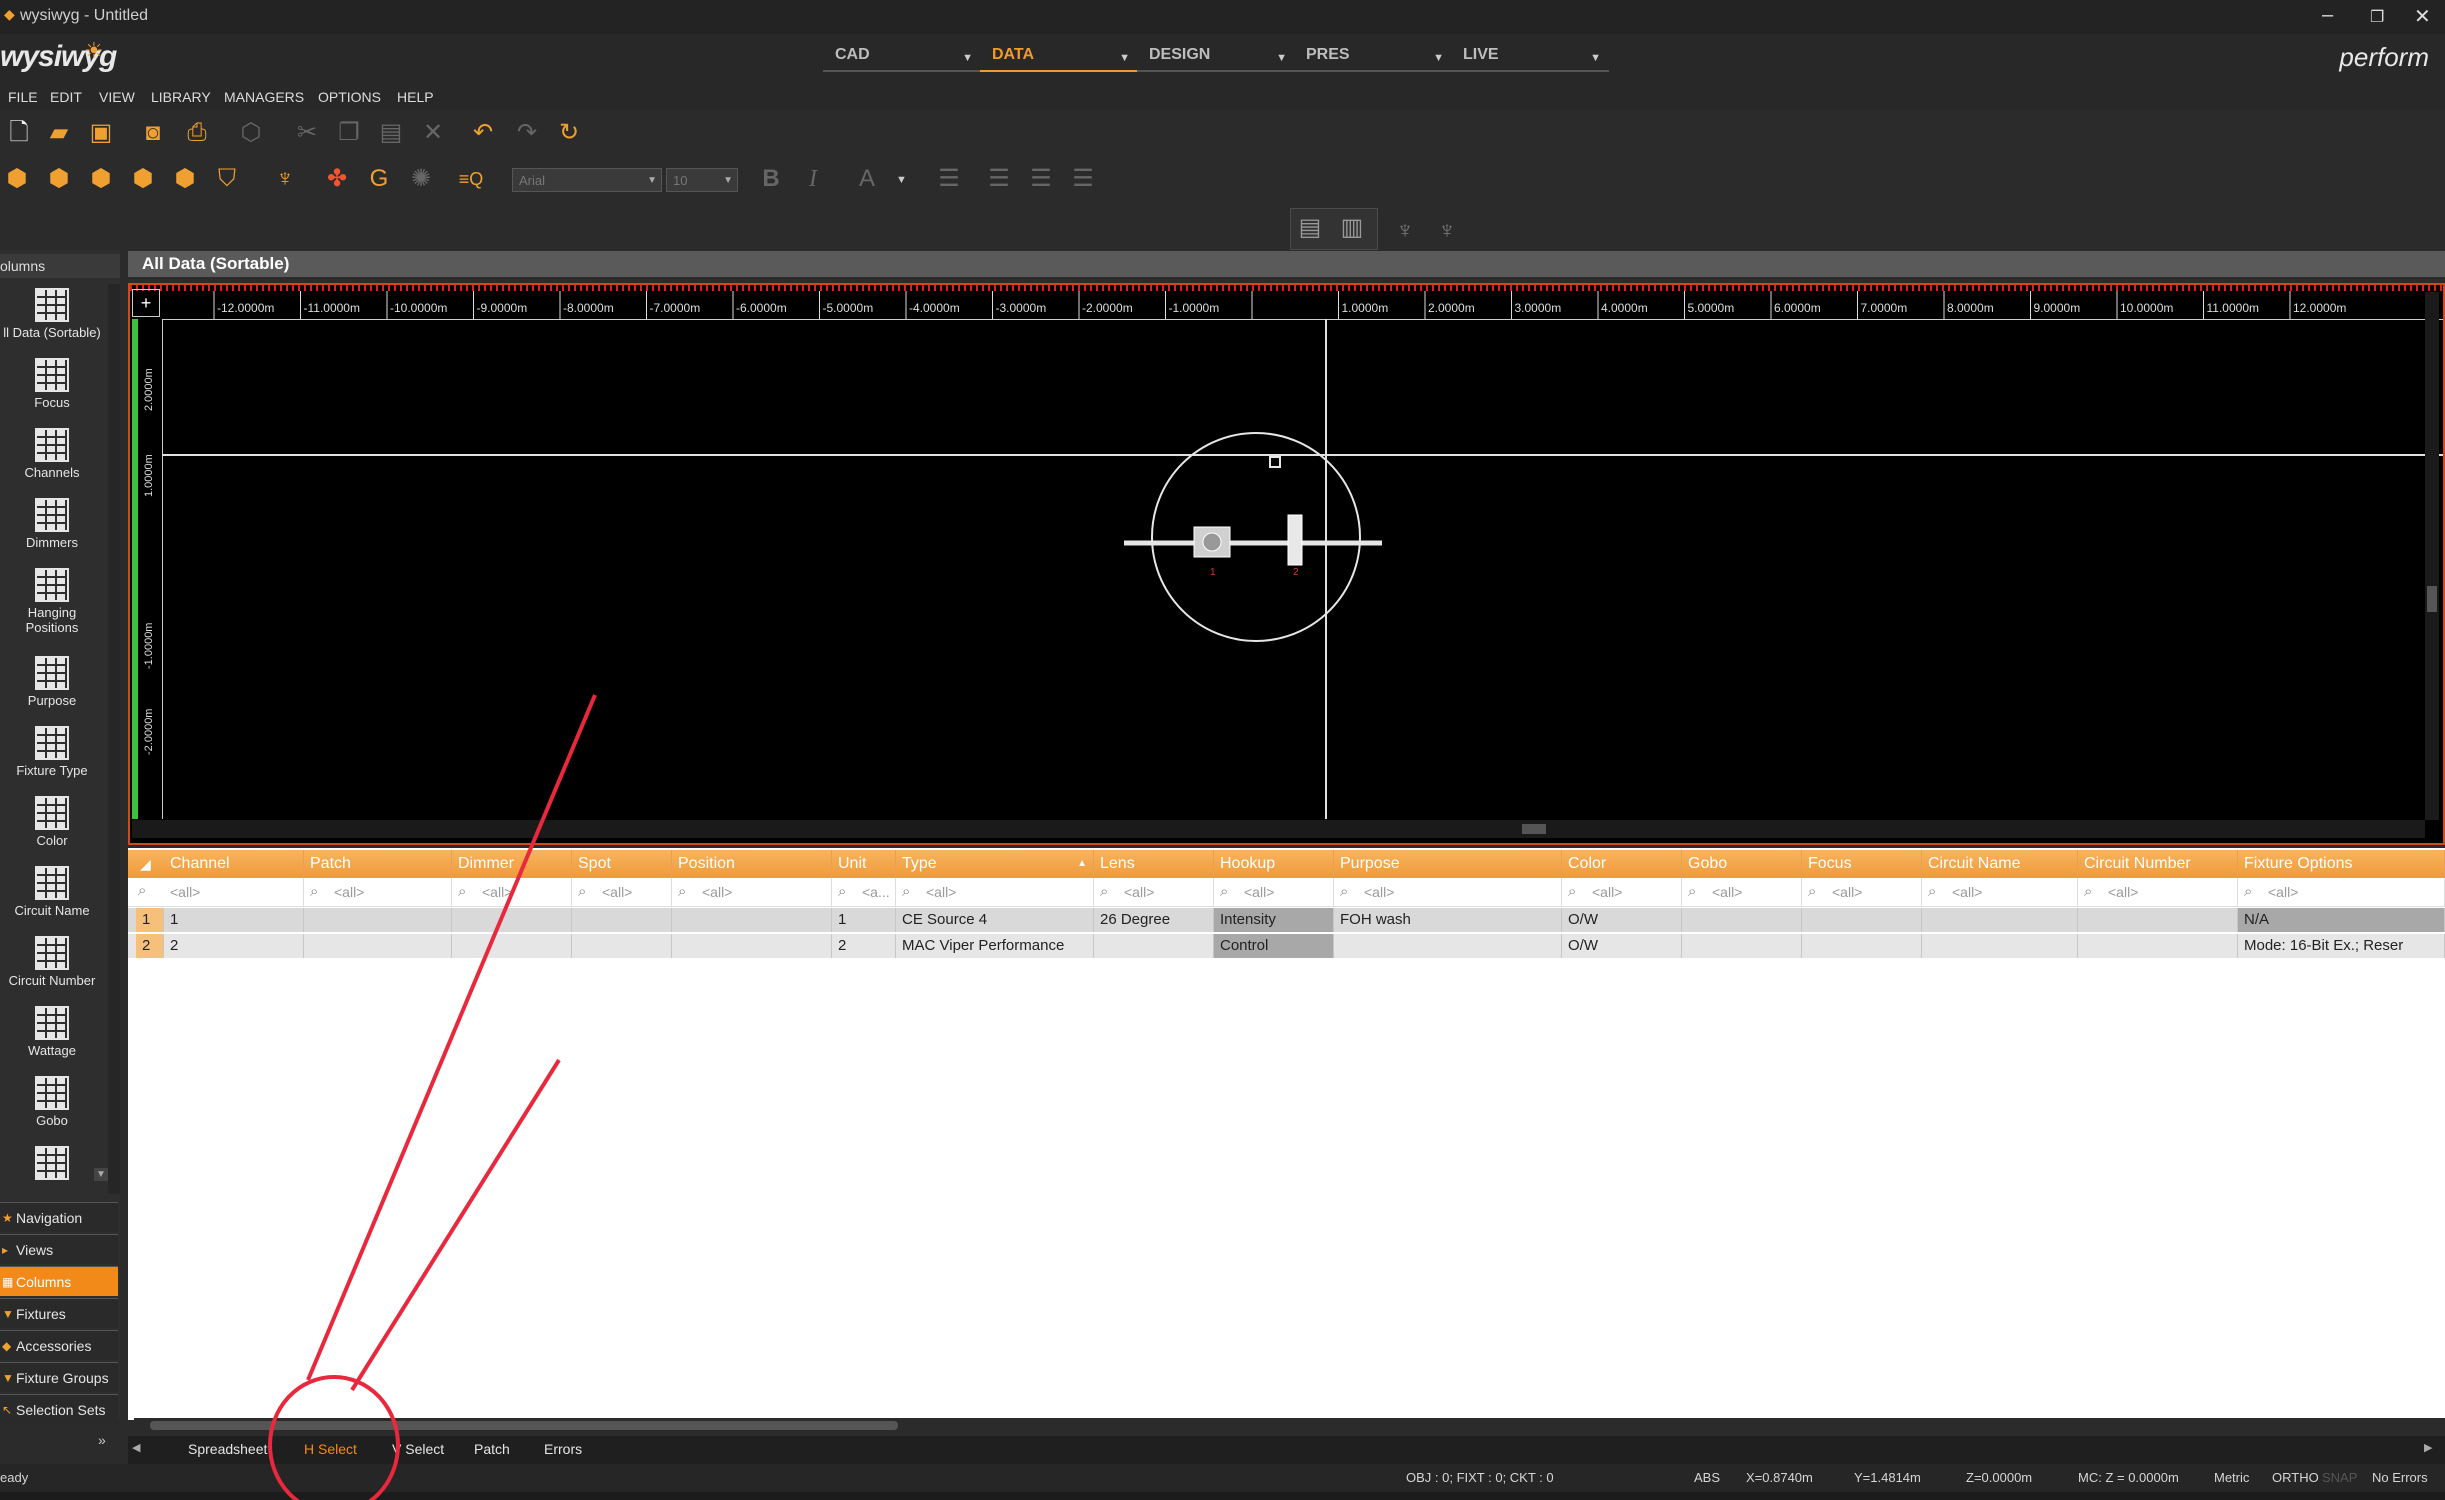 The width and height of the screenshot is (2445, 1500). I want to click on header-hookup: Hookup, so click(1274, 864).